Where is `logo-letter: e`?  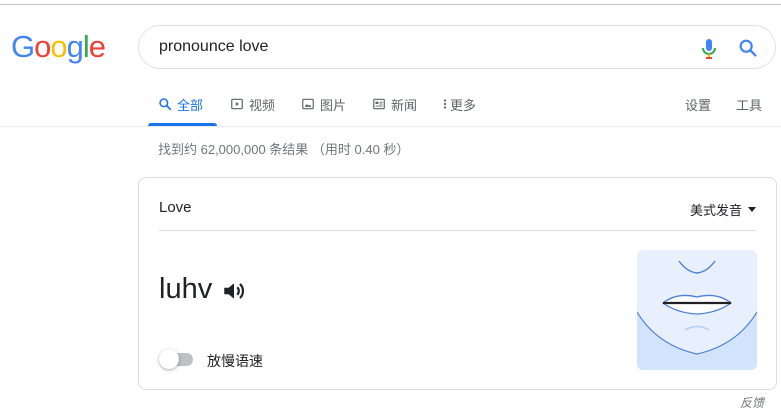 logo-letter: e is located at coordinates (97, 46).